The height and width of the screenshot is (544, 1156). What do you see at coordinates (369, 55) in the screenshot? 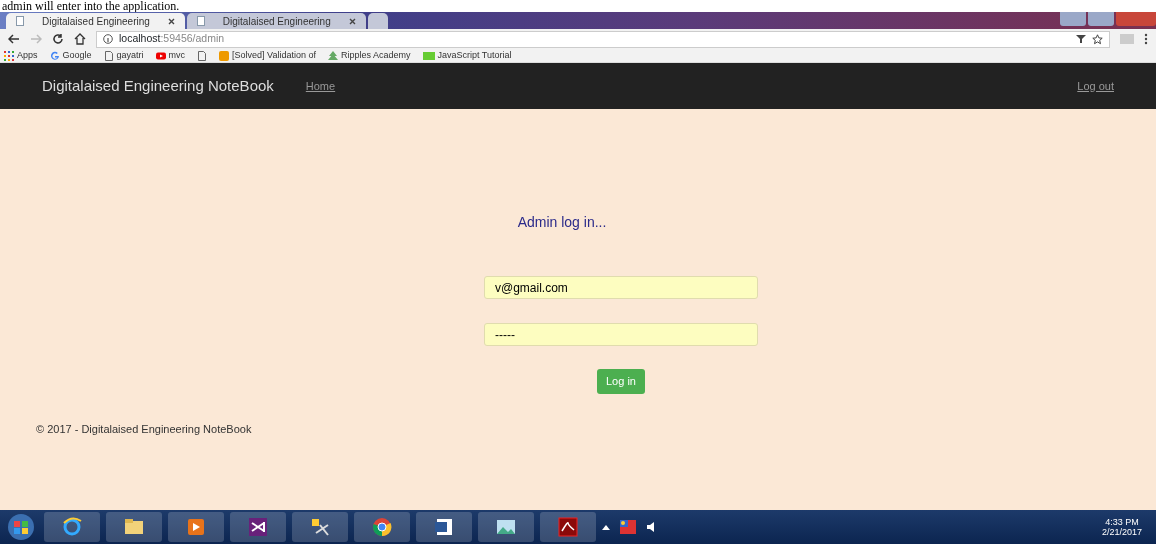
I see `bookmark: Ripples Academy` at bounding box center [369, 55].